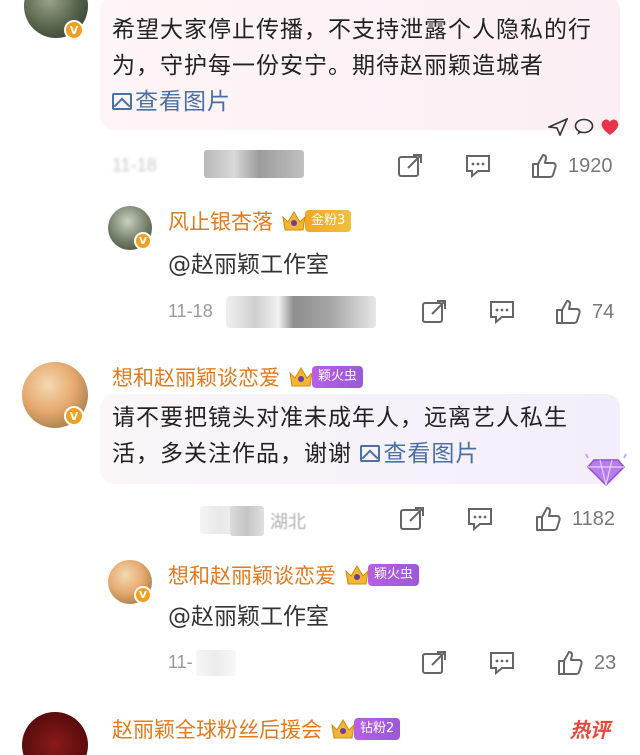 The width and height of the screenshot is (640, 755). Describe the element at coordinates (352, 48) in the screenshot. I see `comment-body: 希望大家停止传播，不支持泄露个人隐私的行为，守护每一份安宁。期待赵丽颖造城者` at that location.